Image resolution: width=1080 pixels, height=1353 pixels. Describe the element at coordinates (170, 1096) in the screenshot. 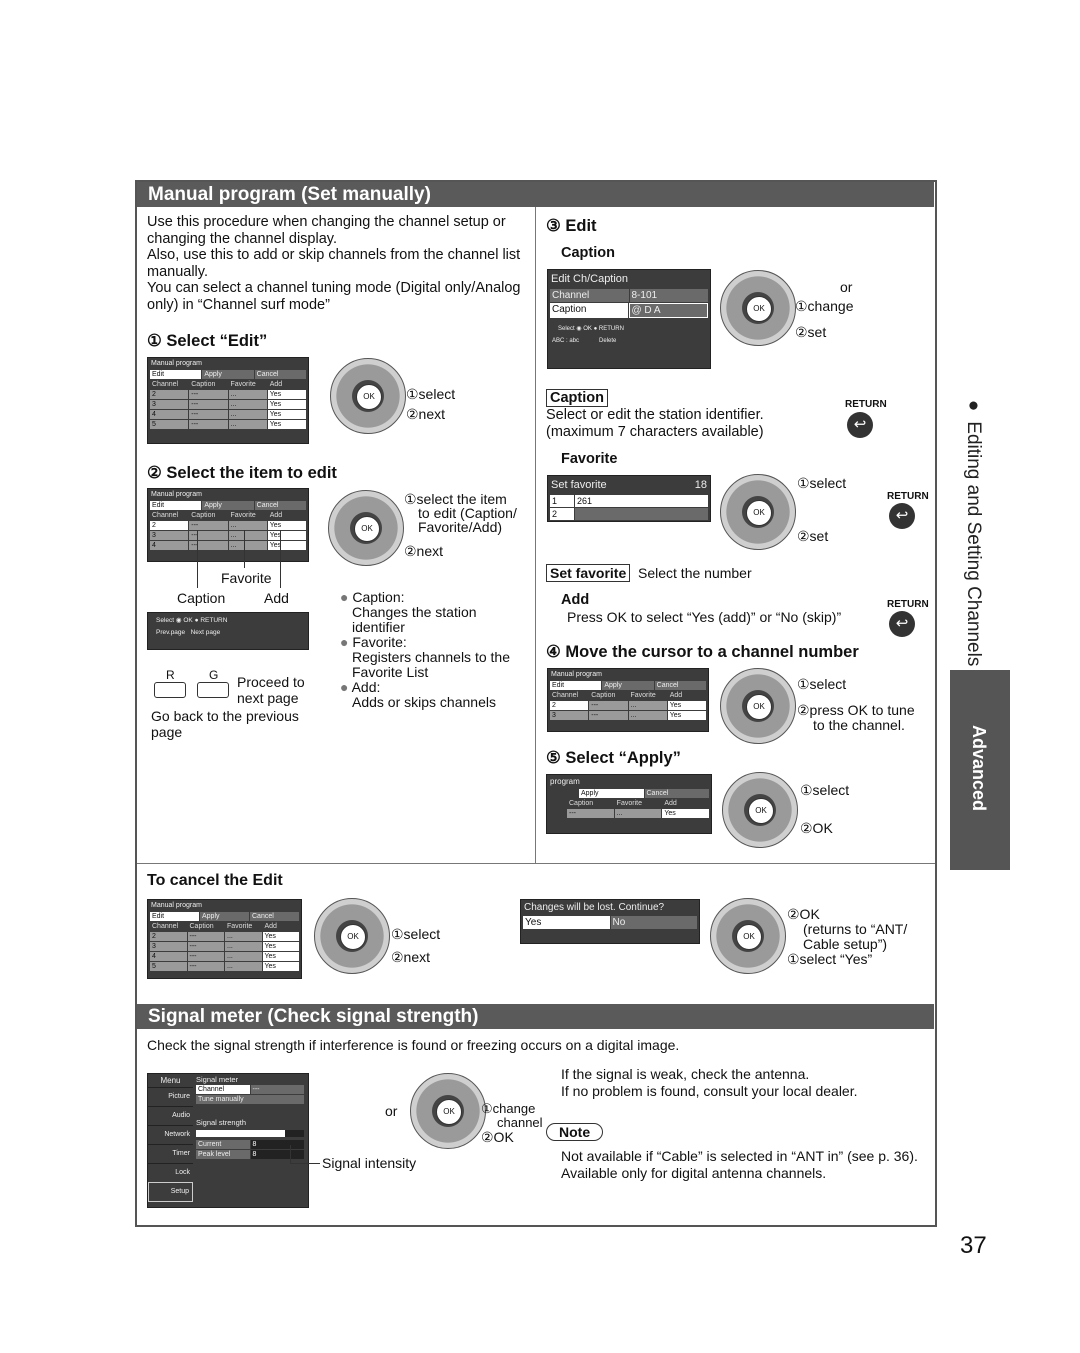

I see `menu-item-picture: Picture` at that location.